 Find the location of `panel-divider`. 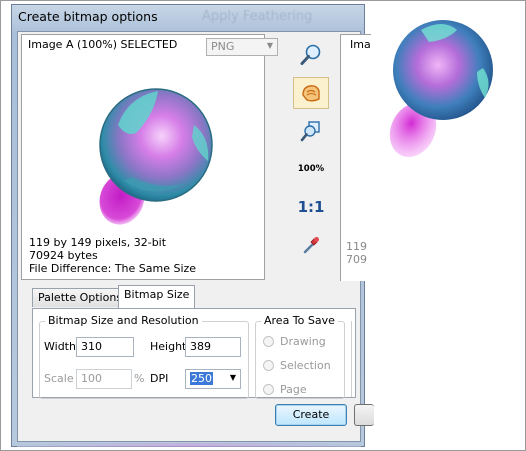

panel-divider is located at coordinates (351, 359).